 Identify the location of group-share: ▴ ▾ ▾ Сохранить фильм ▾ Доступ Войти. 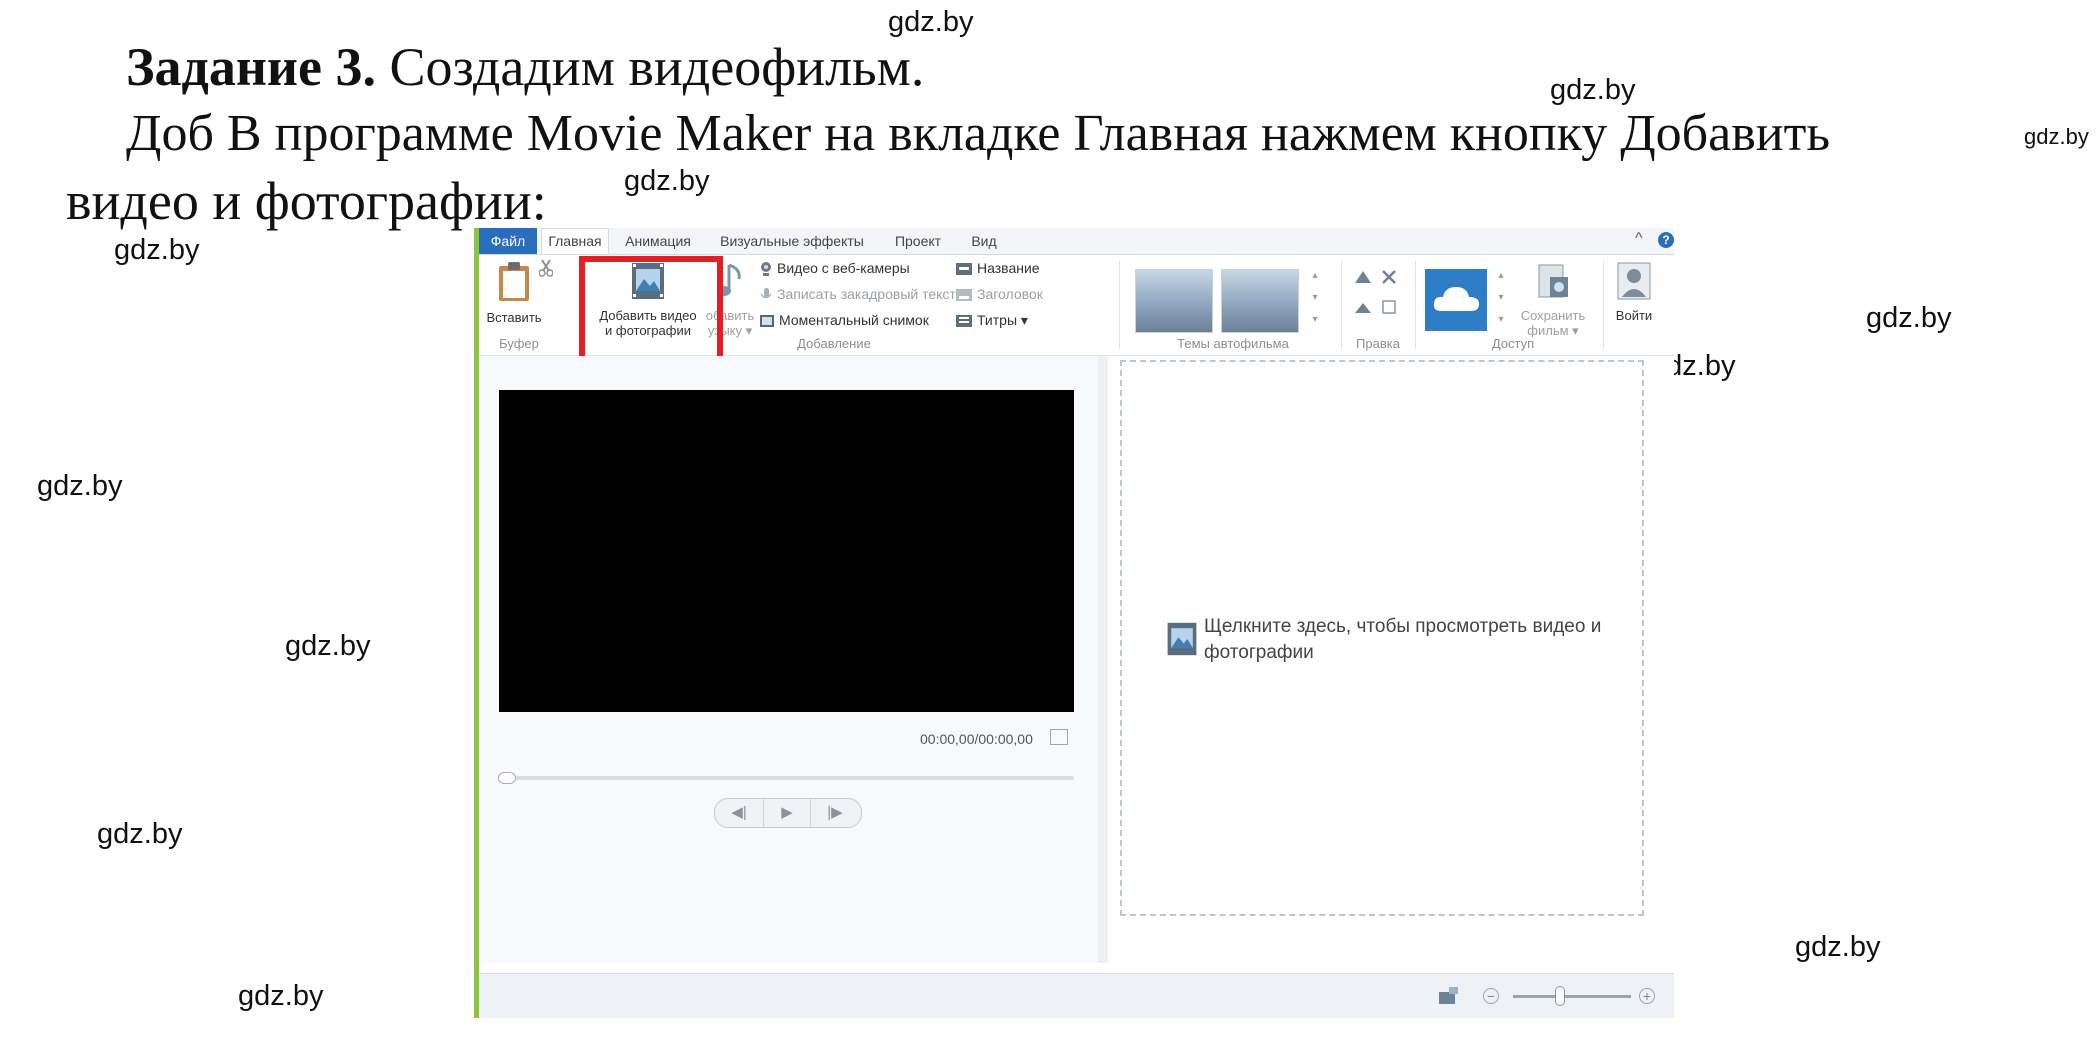
(1543, 305).